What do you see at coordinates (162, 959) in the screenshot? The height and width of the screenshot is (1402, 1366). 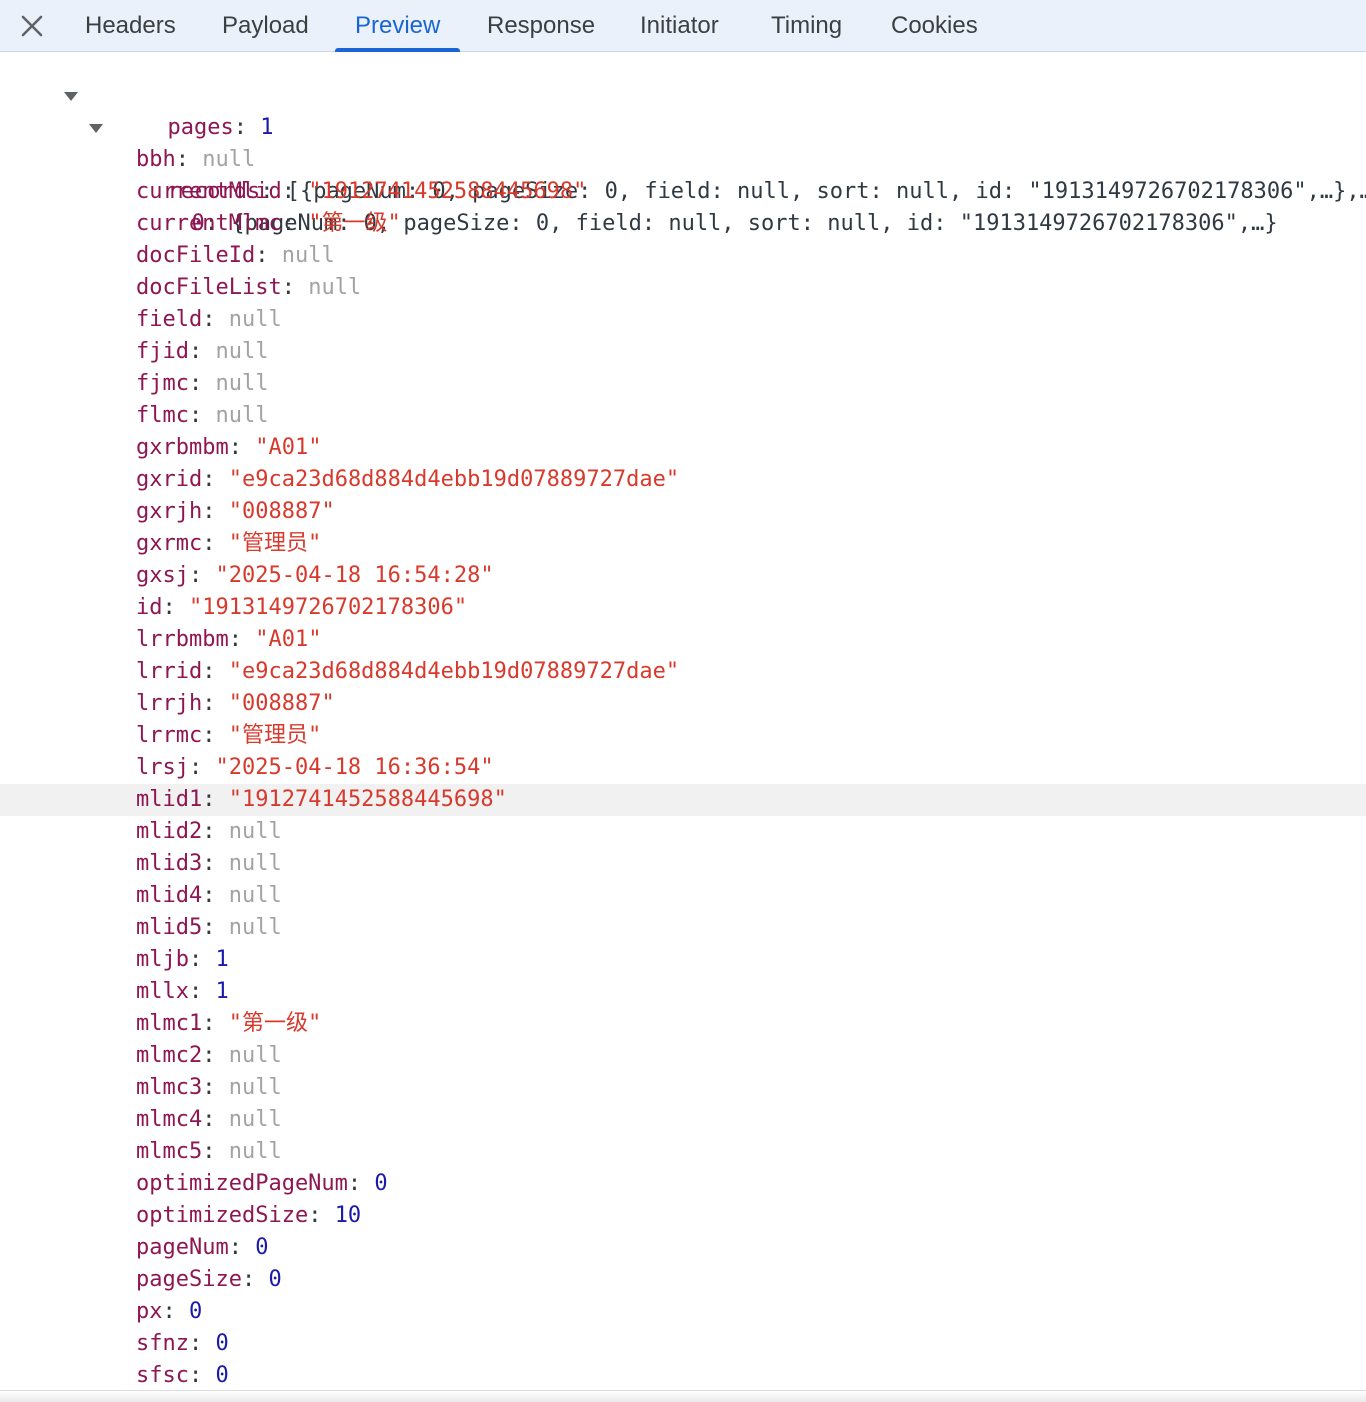 I see `json-key: mljb` at bounding box center [162, 959].